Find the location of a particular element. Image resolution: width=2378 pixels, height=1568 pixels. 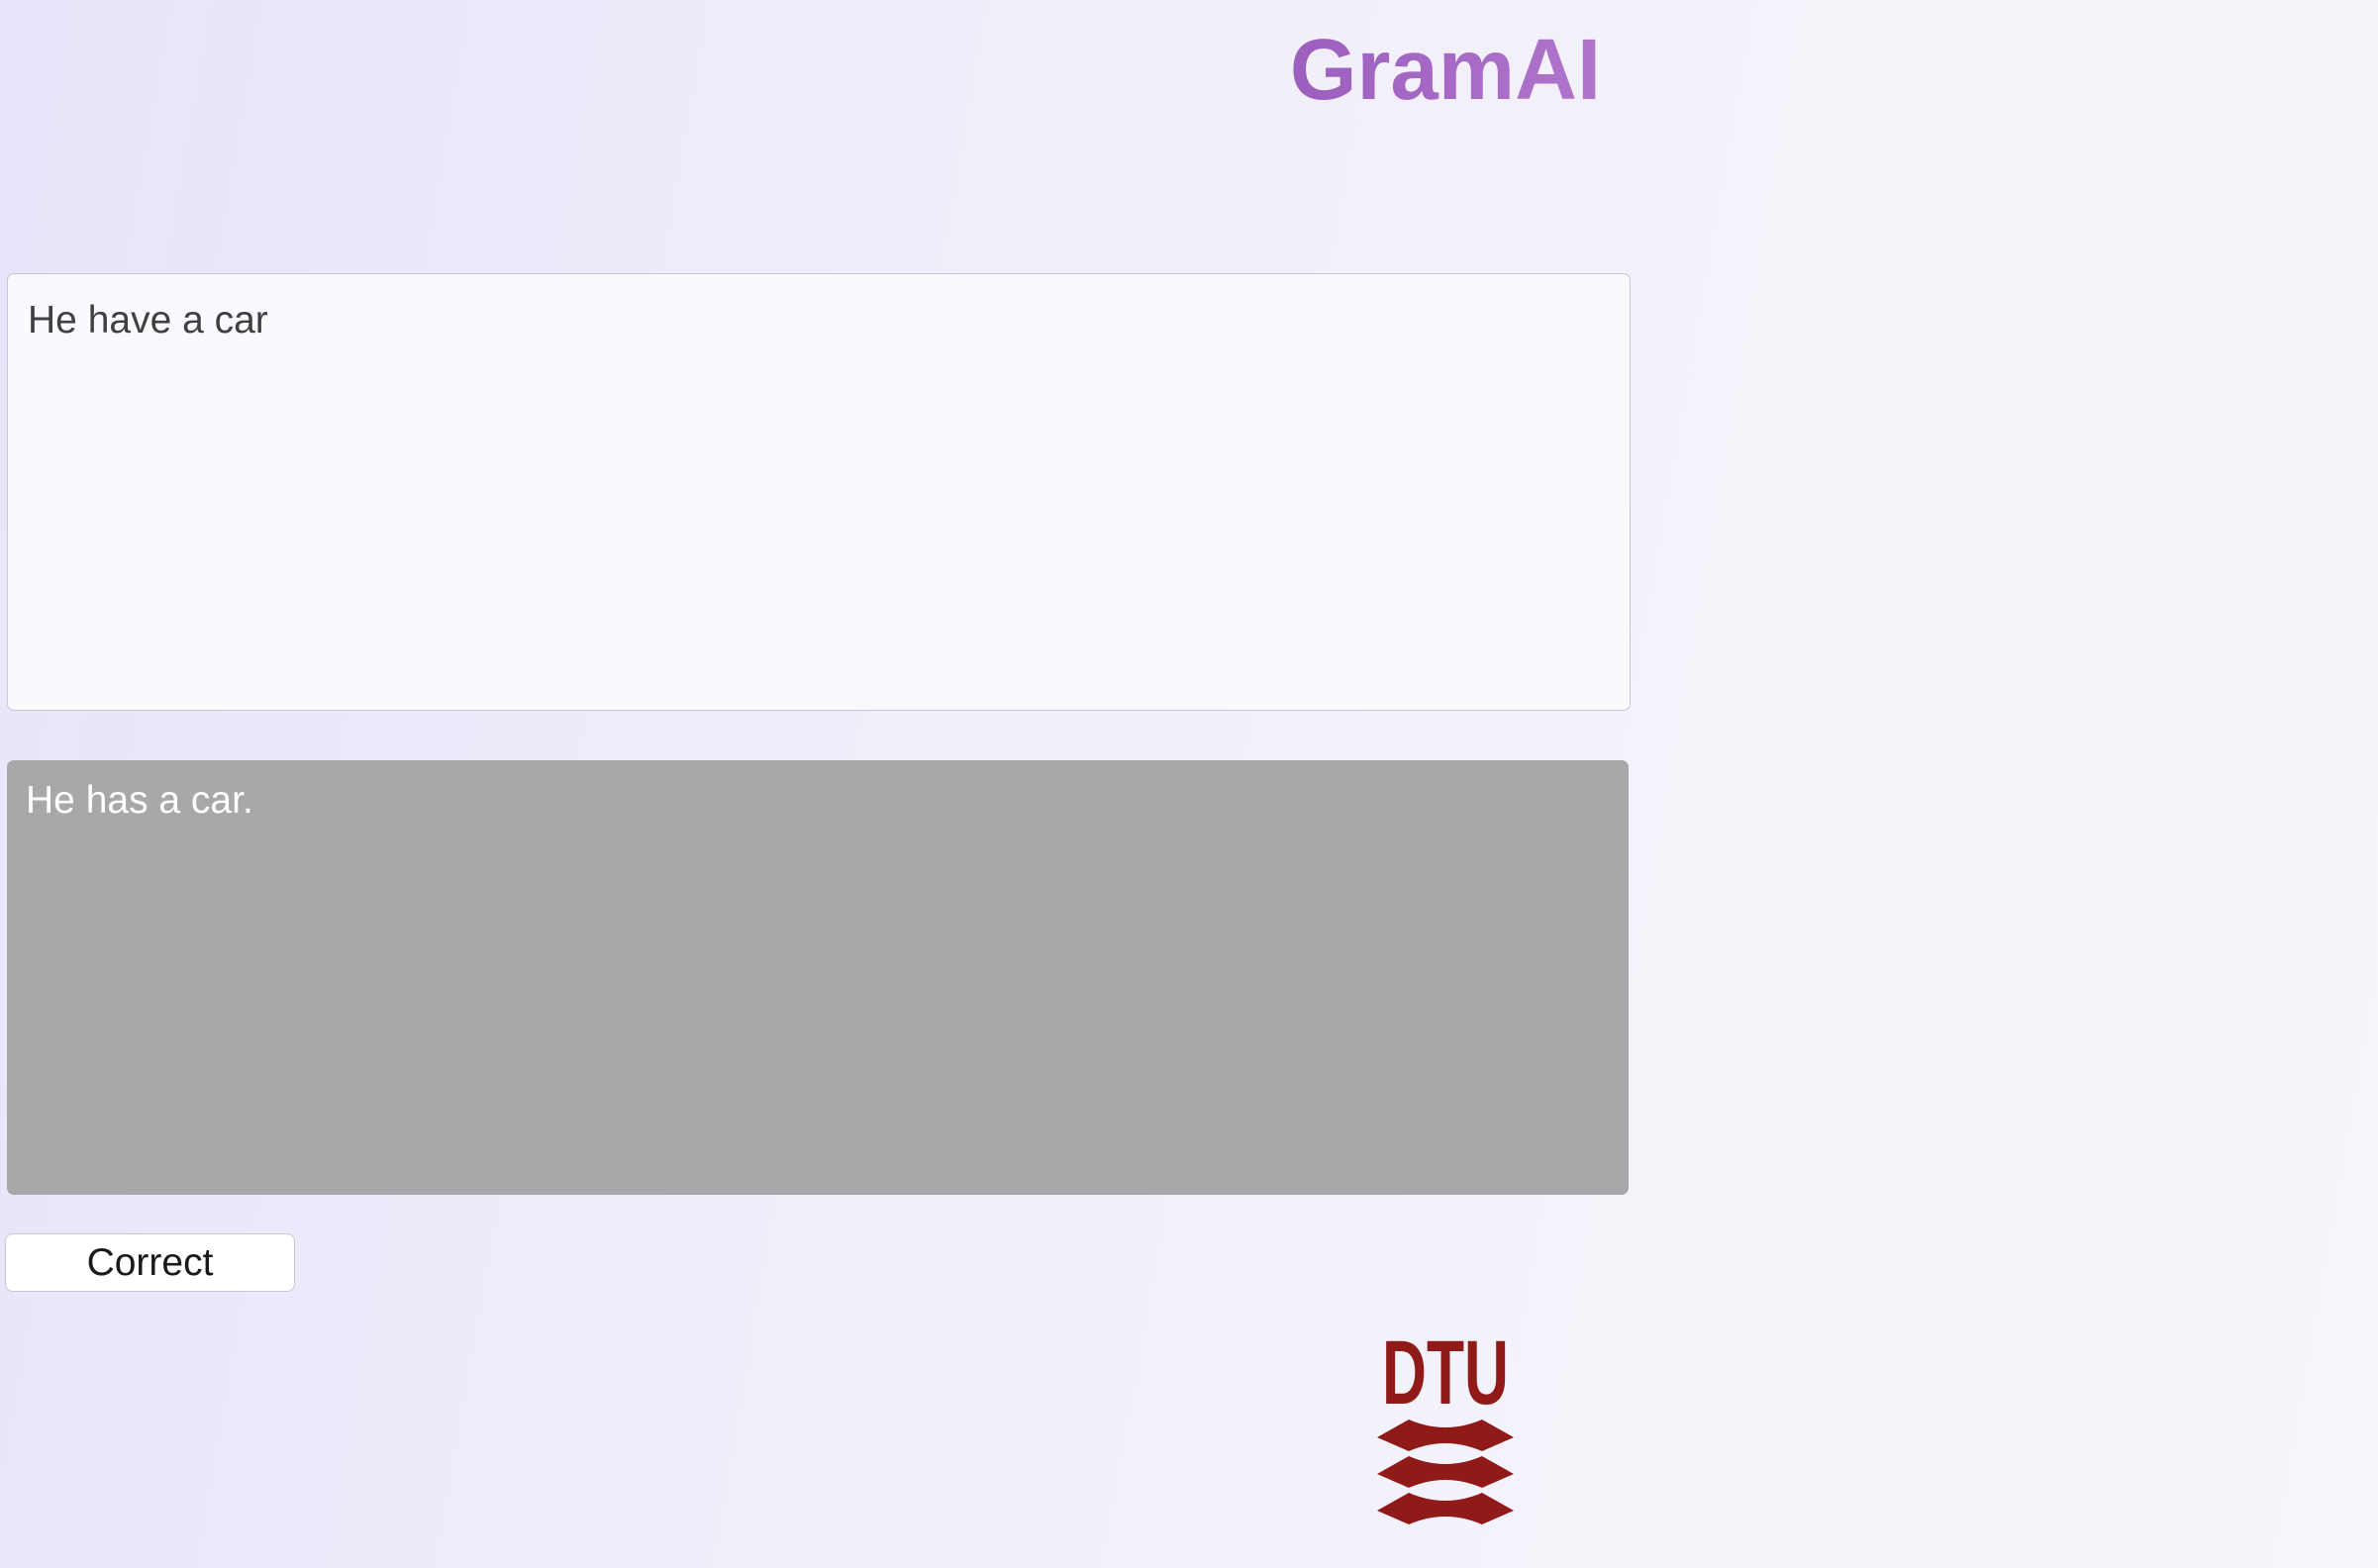

dtu-logo: DTU is located at coordinates (1445, 1424).